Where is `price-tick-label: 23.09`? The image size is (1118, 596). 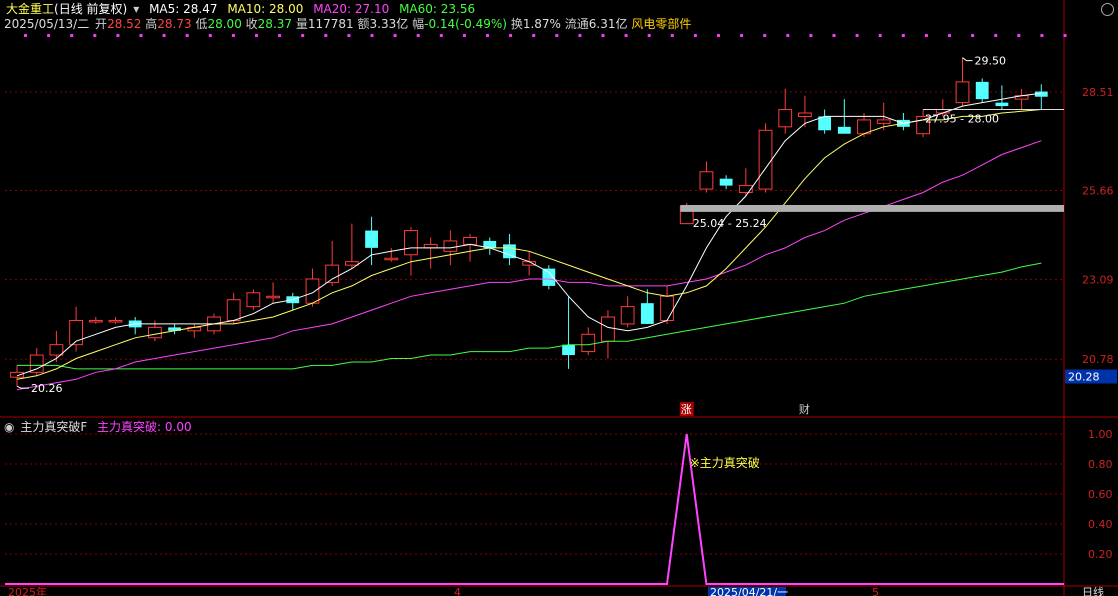 price-tick-label: 23.09 is located at coordinates (1098, 279).